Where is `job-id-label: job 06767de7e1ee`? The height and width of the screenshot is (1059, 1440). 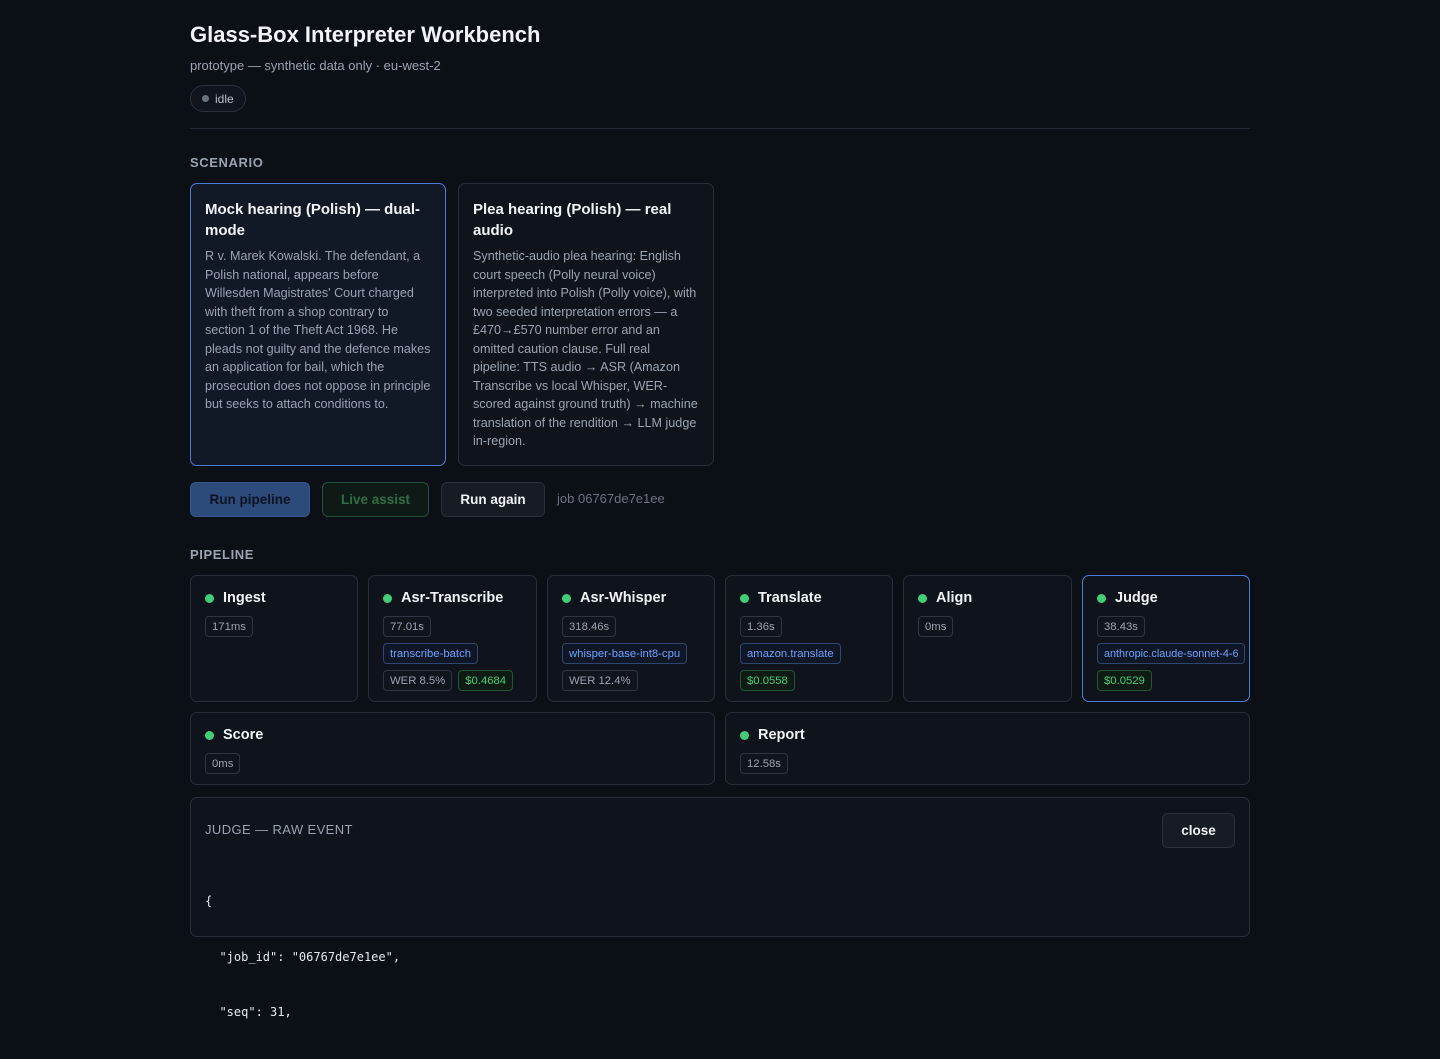
job-id-label: job 06767de7e1ee is located at coordinates (611, 498).